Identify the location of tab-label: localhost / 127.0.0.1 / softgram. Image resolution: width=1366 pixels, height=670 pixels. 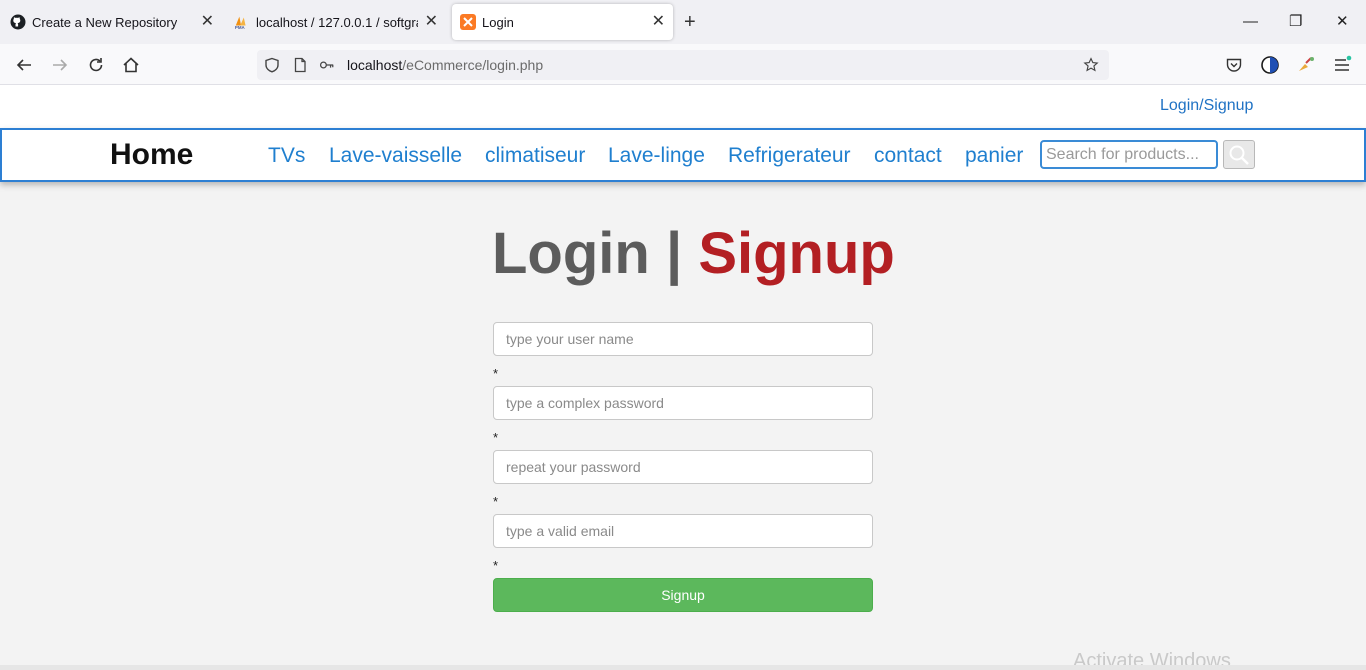
(337, 22).